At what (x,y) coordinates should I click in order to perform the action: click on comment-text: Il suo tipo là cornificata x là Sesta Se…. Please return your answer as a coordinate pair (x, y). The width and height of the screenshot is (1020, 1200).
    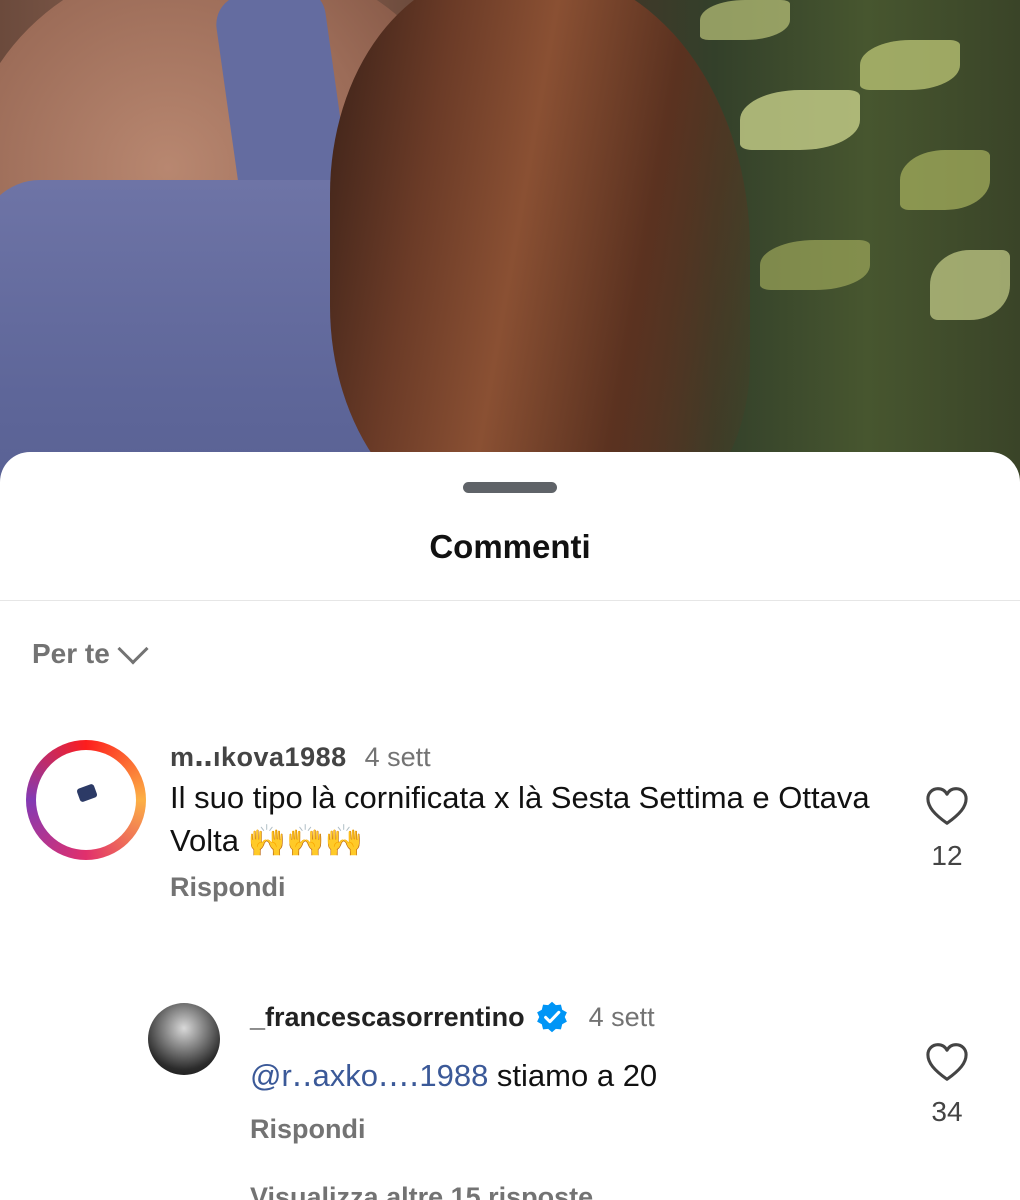
    Looking at the image, I should click on (520, 819).